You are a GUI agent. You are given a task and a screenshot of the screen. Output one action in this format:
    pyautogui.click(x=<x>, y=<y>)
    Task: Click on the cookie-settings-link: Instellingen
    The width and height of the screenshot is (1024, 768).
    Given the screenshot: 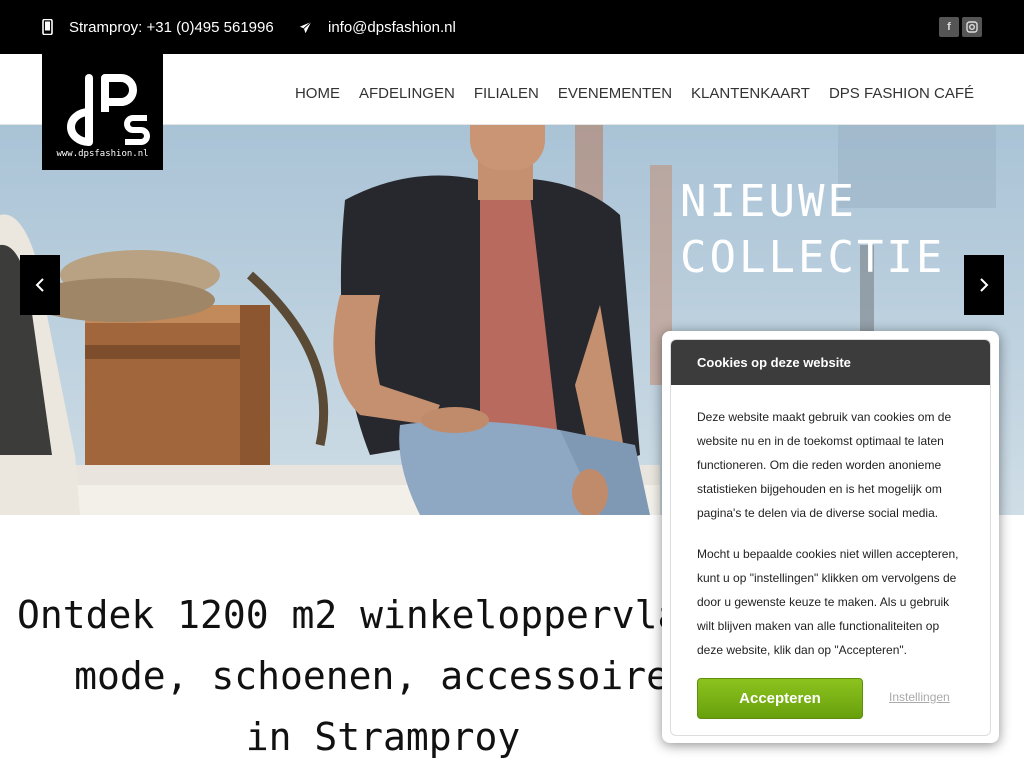 What is the action you would take?
    pyautogui.click(x=919, y=697)
    